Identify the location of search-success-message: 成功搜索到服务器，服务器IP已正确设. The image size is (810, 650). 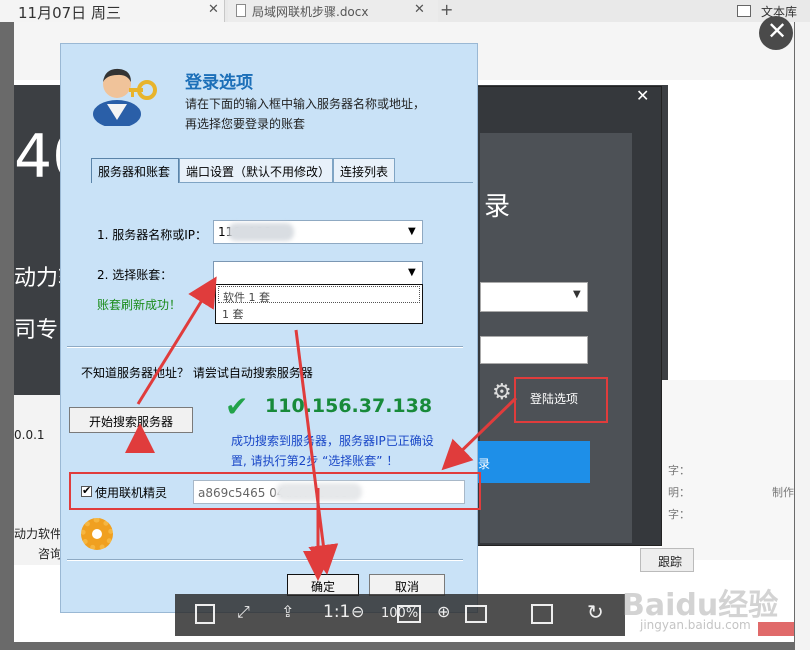
(332, 441).